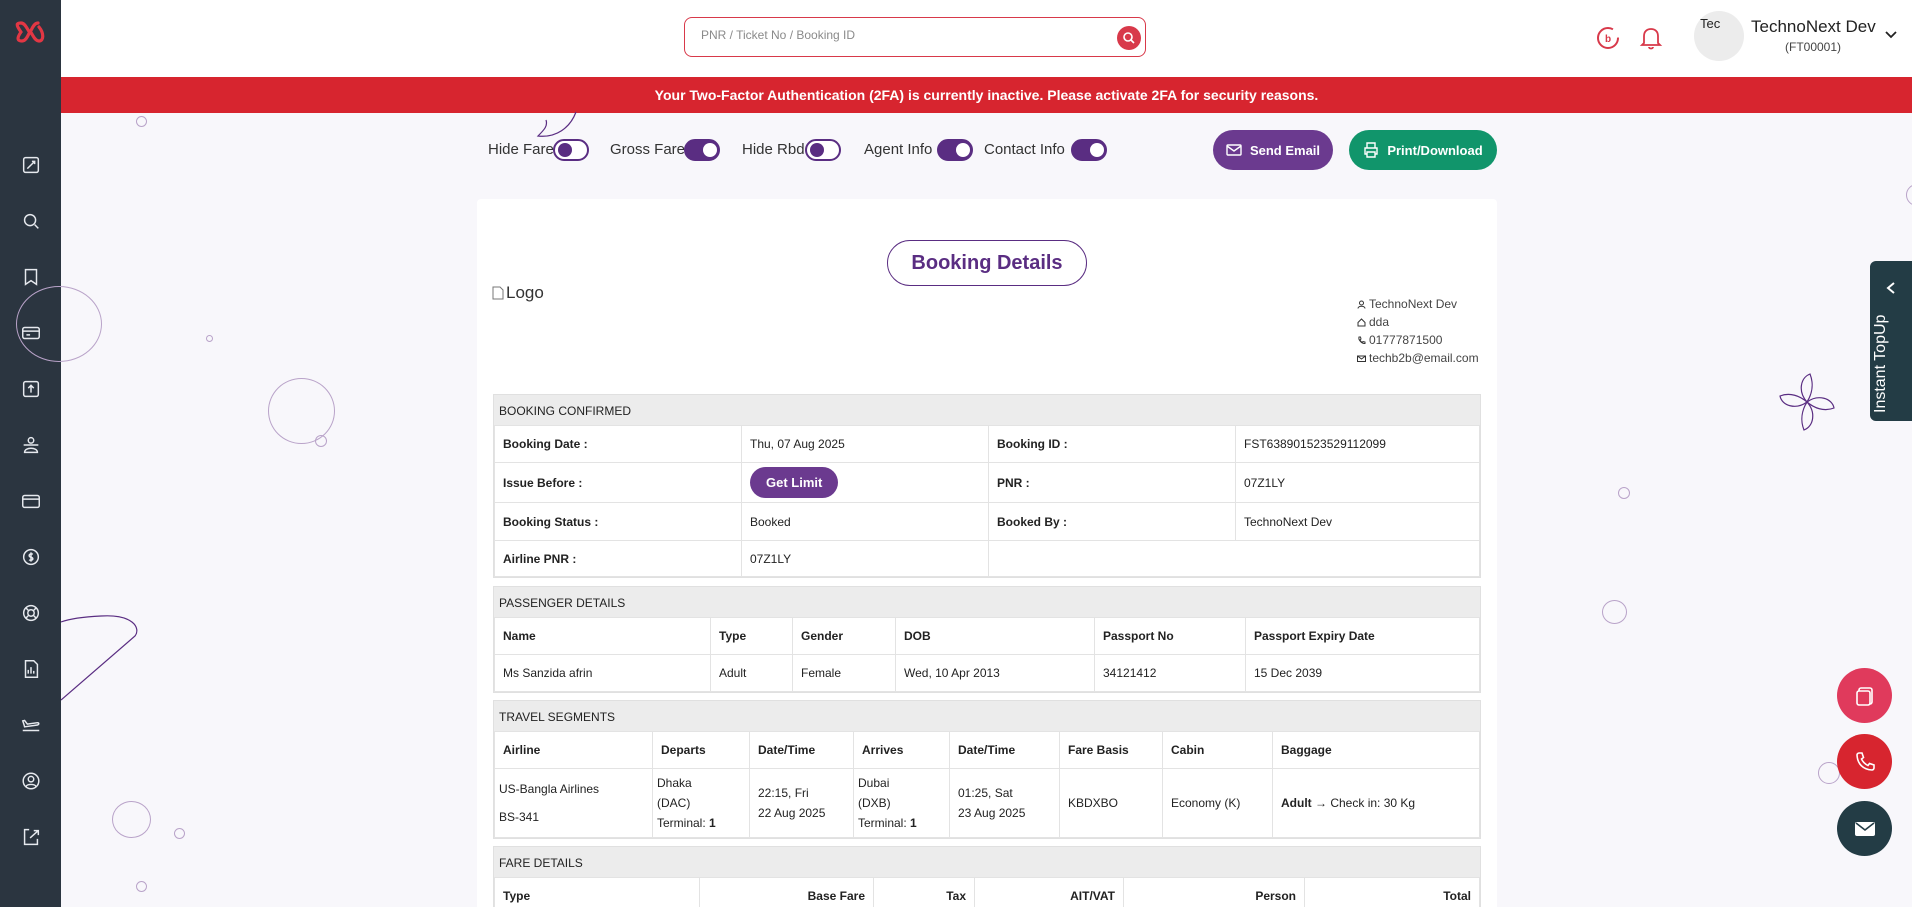 Image resolution: width=1912 pixels, height=907 pixels. I want to click on avatar: Tec, so click(1719, 36).